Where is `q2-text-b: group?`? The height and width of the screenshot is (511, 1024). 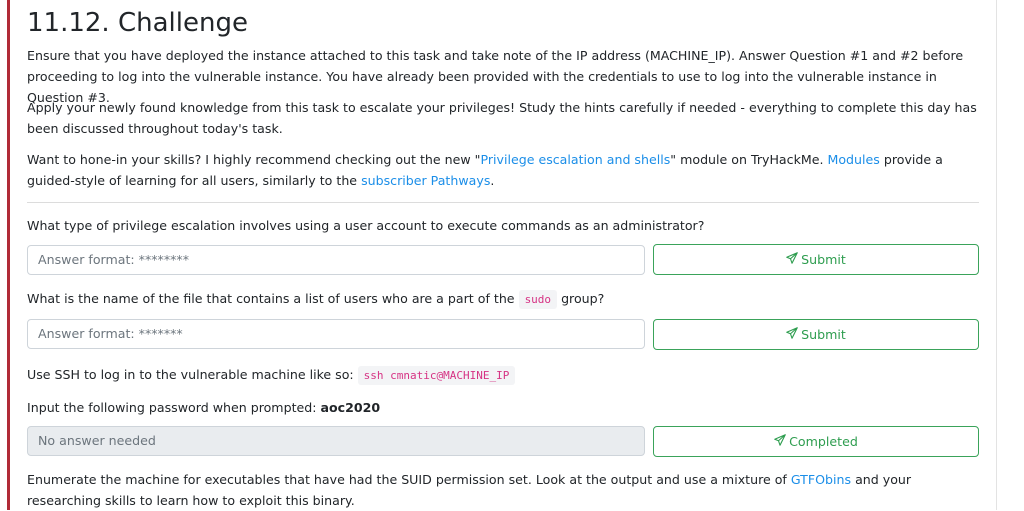 q2-text-b: group? is located at coordinates (581, 298).